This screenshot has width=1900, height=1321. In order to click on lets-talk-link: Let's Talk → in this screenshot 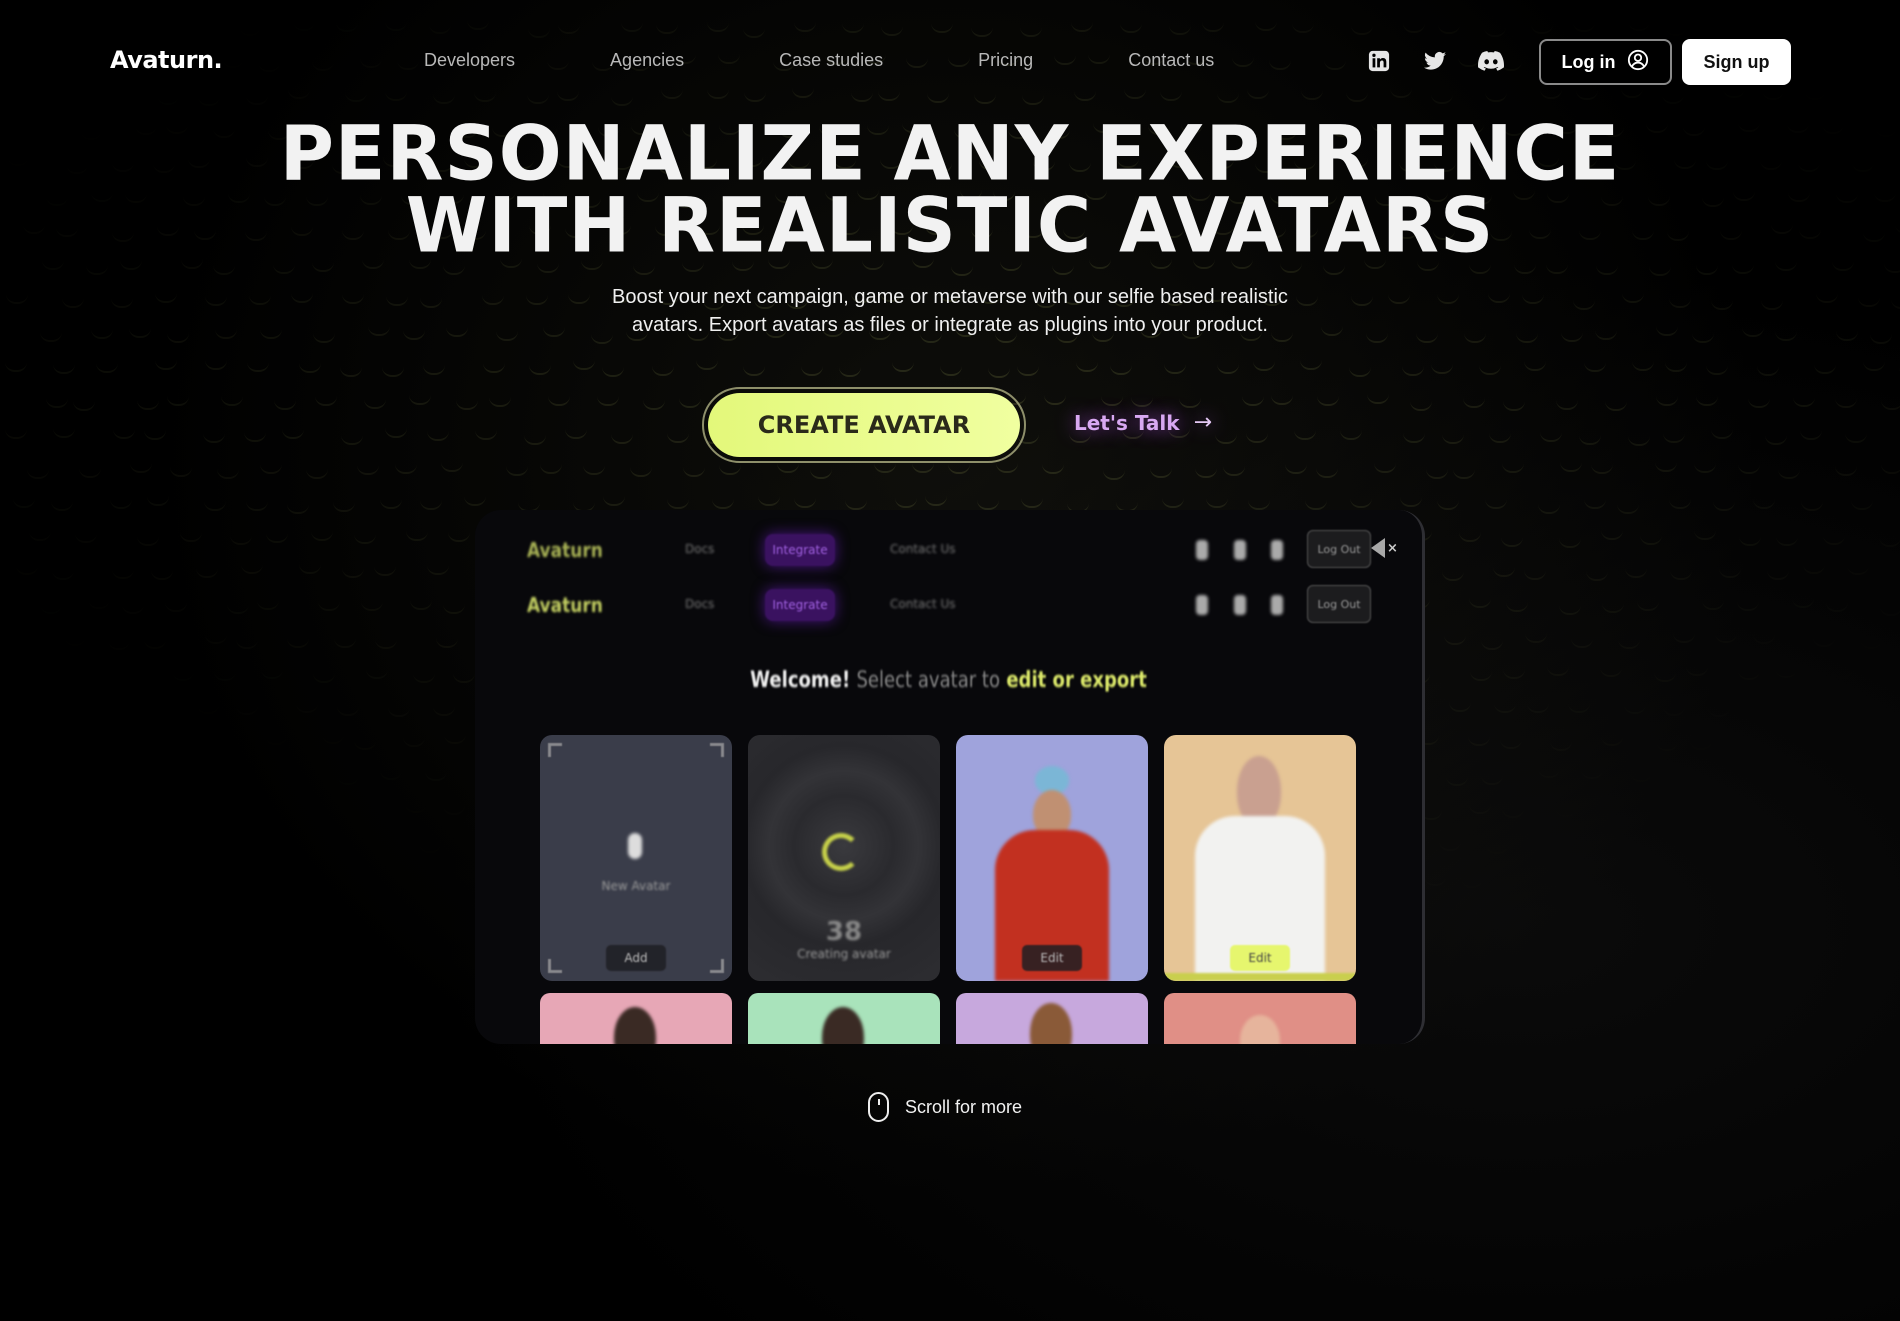, I will do `click(1143, 422)`.